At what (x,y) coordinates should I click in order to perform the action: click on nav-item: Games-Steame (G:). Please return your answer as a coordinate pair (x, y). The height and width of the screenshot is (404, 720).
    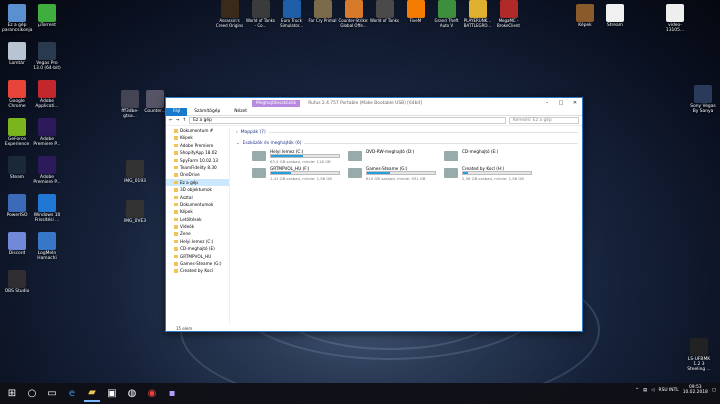
    Looking at the image, I should click on (197, 263).